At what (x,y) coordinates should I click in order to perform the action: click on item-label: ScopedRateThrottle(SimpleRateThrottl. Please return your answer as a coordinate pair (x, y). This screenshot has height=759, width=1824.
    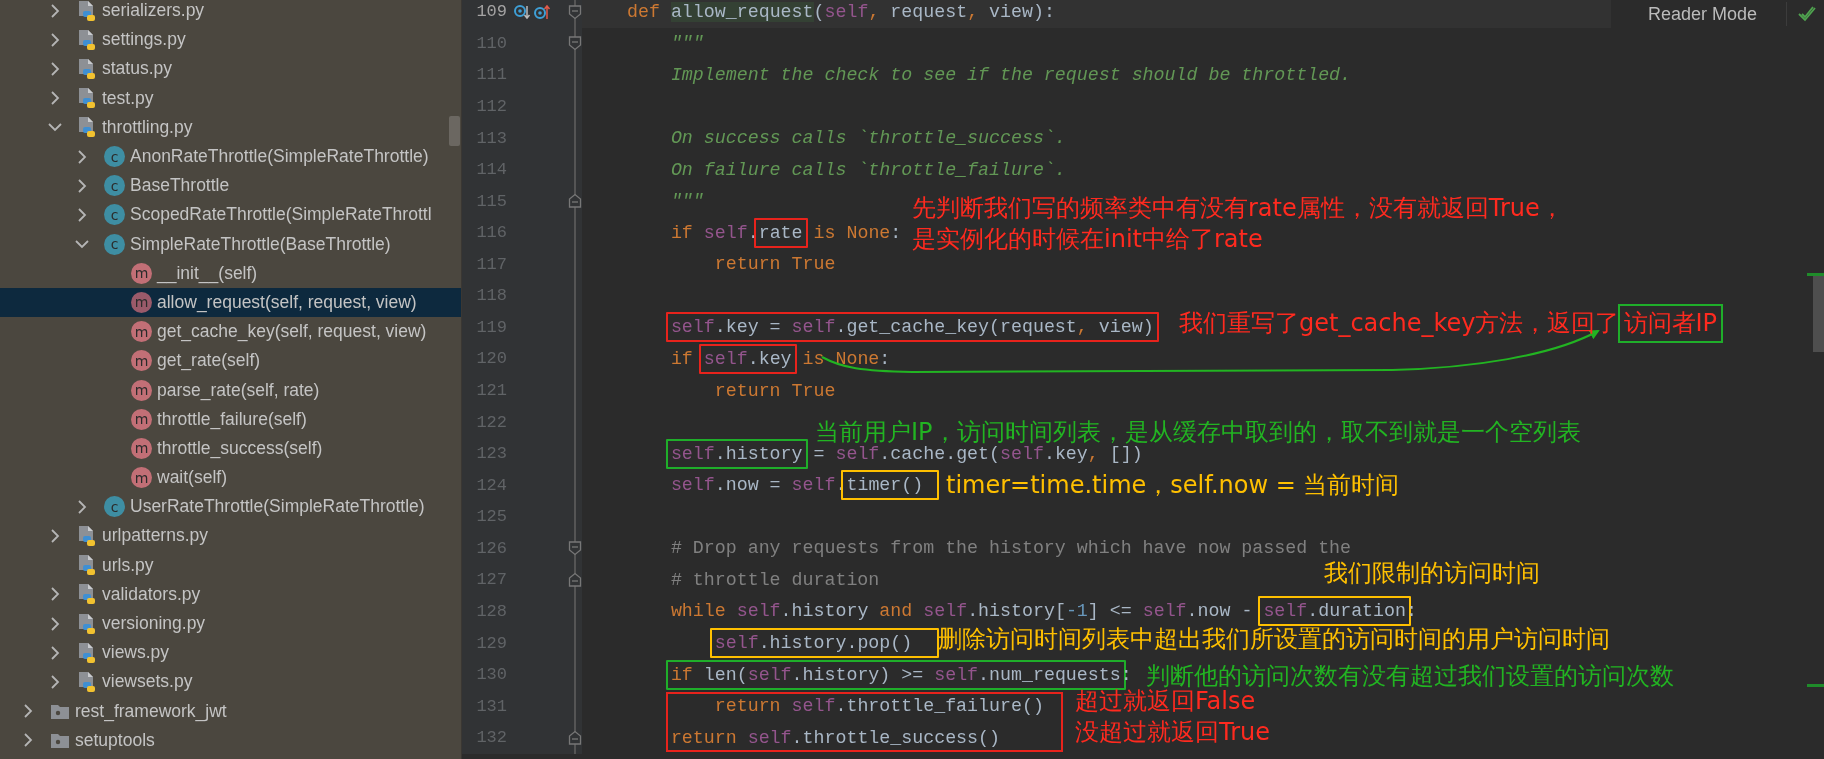
    Looking at the image, I should click on (281, 215).